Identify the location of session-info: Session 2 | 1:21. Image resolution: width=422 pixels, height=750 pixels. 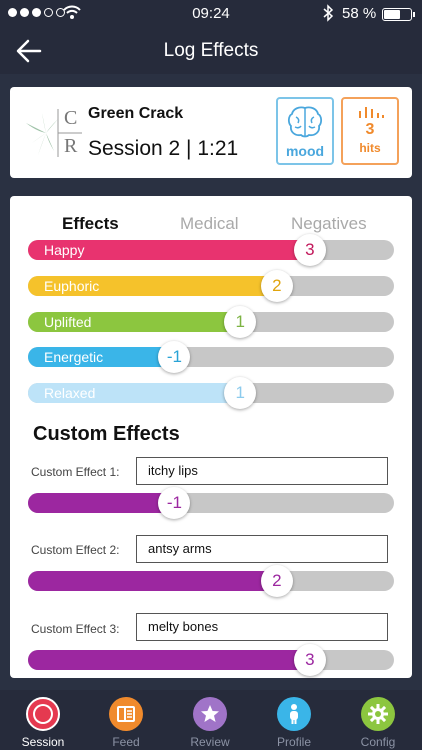
(163, 148).